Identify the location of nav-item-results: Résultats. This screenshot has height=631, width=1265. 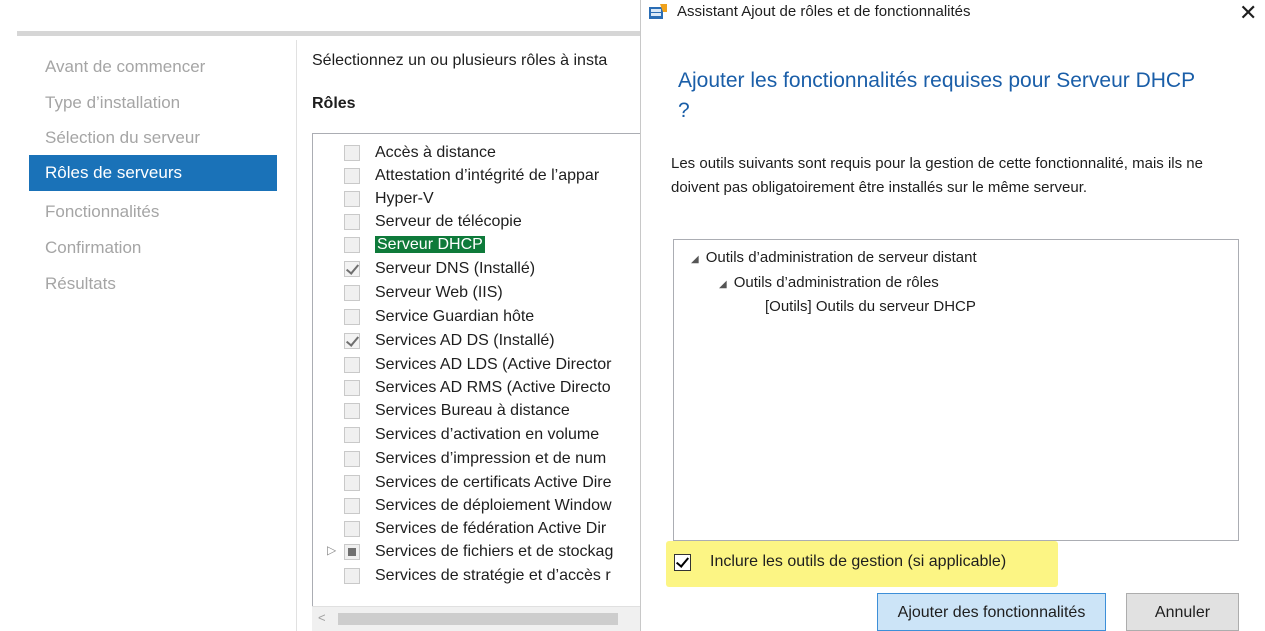
(153, 284).